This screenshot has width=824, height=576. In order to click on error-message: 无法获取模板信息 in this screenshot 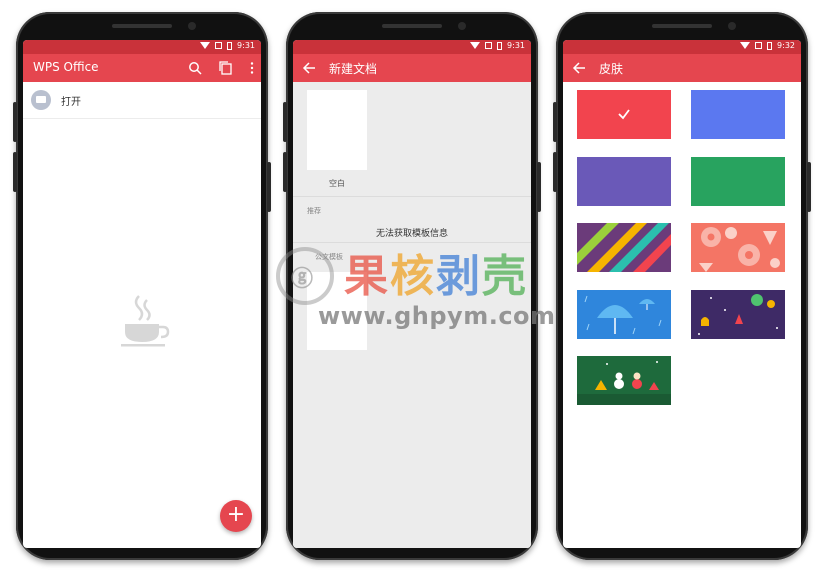, I will do `click(411, 234)`.